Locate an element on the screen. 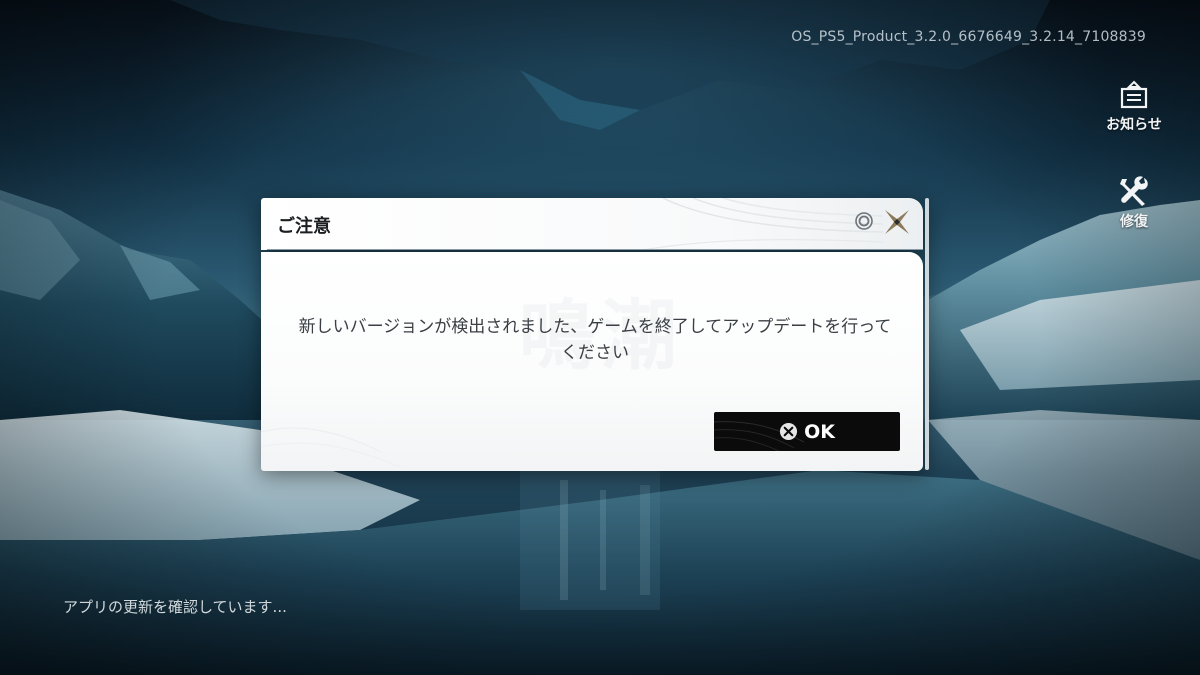 This screenshot has width=1200, height=675. header-divider is located at coordinates (595, 249).